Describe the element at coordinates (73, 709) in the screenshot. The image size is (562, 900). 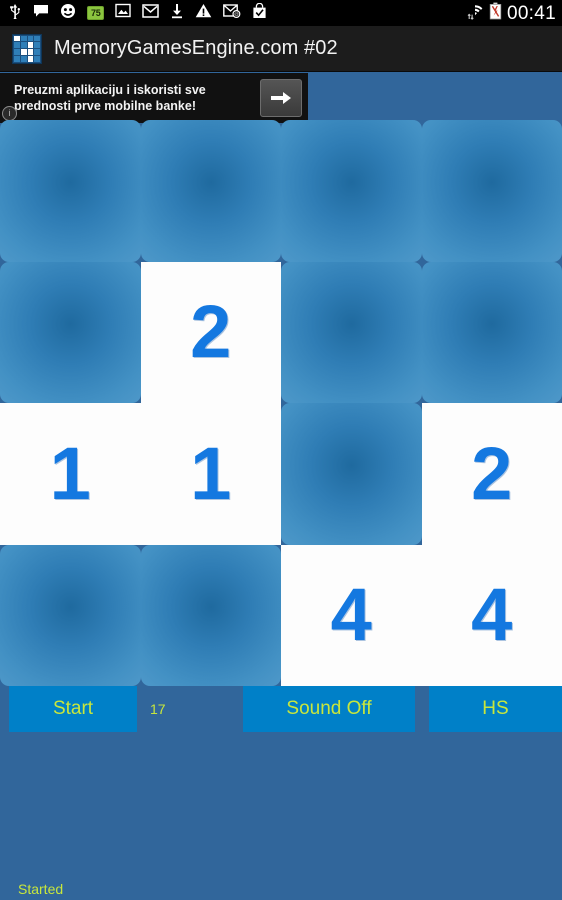
I see `start-button: Start` at that location.